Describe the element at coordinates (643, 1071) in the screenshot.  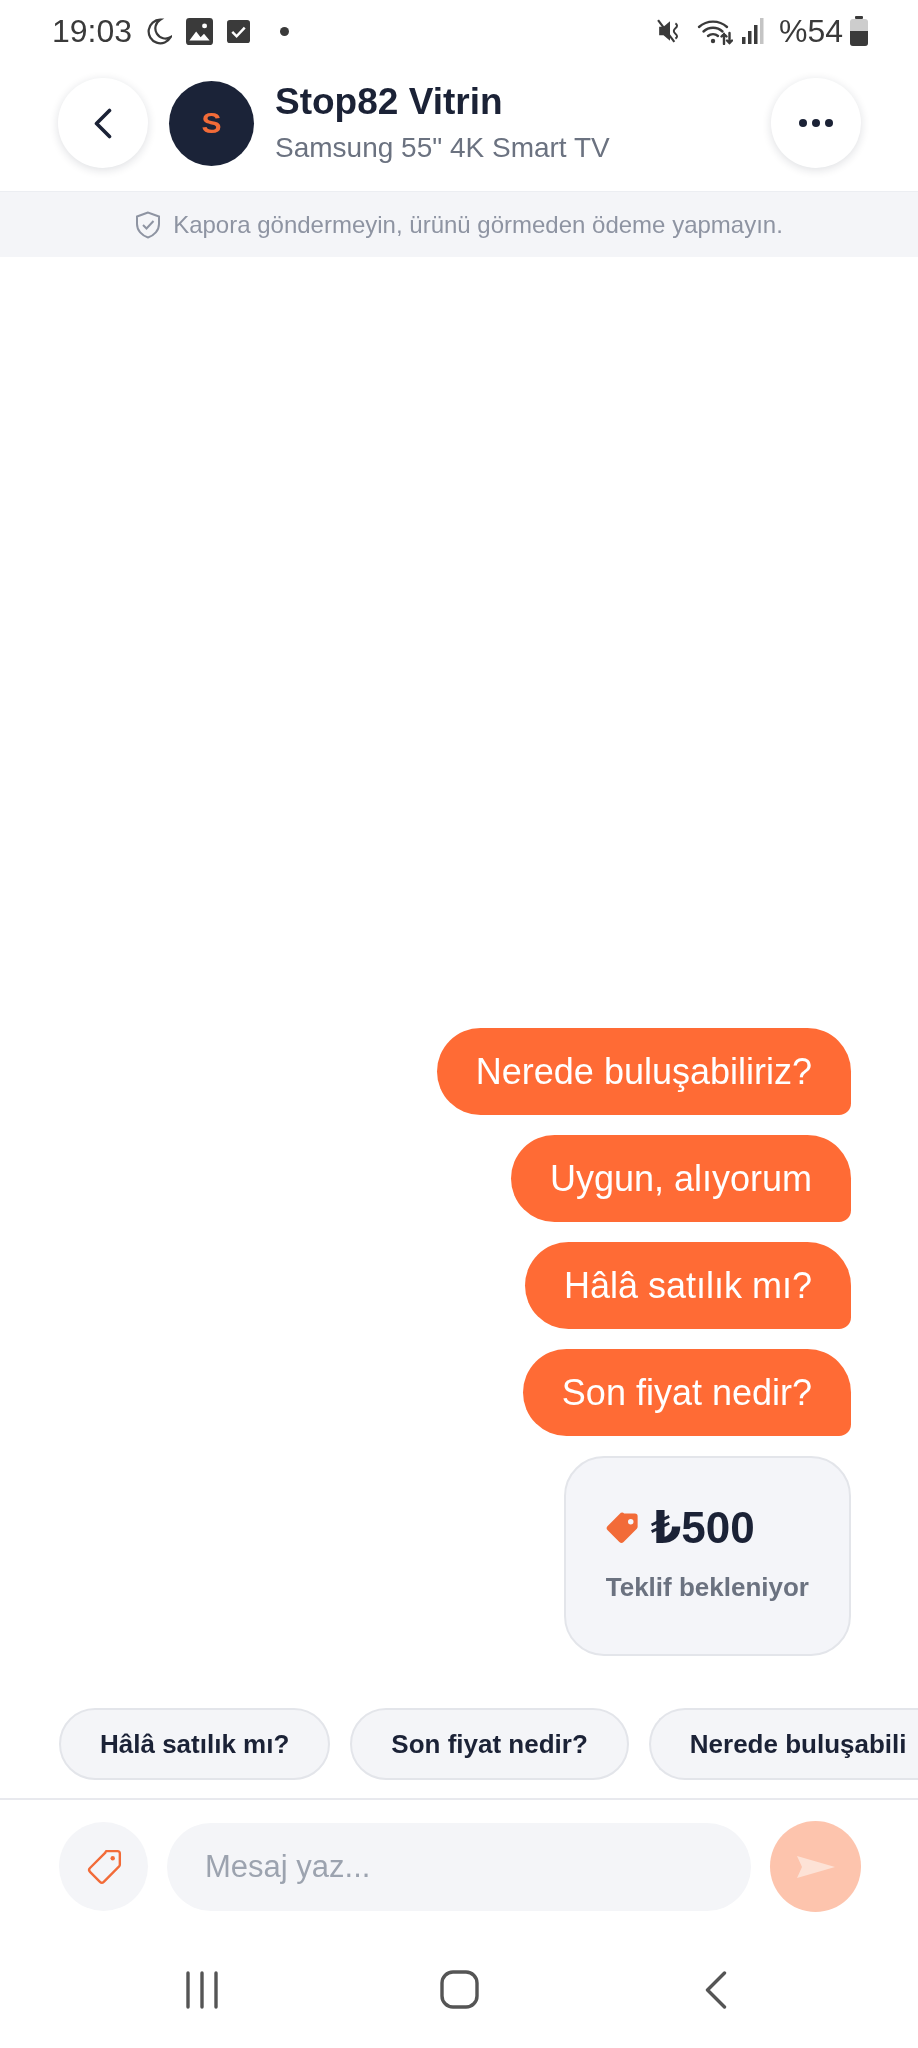
I see `message-bubble: Nerede buluşabiliriz?` at that location.